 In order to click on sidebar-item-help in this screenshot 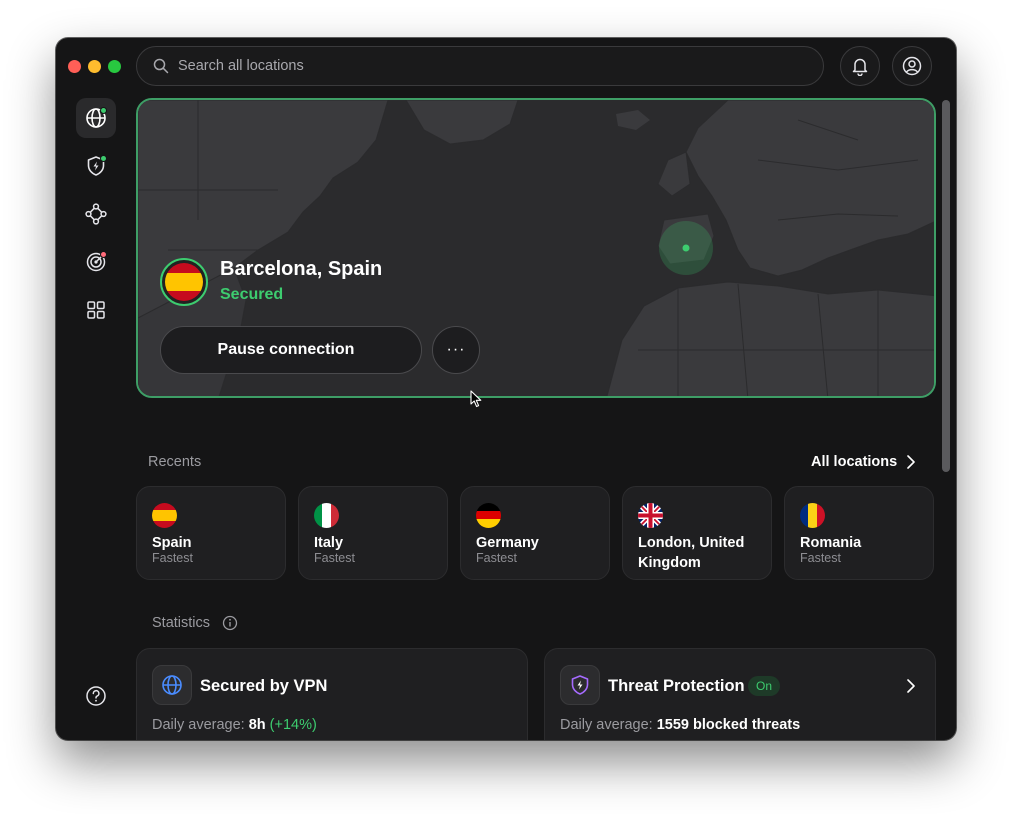, I will do `click(96, 696)`.